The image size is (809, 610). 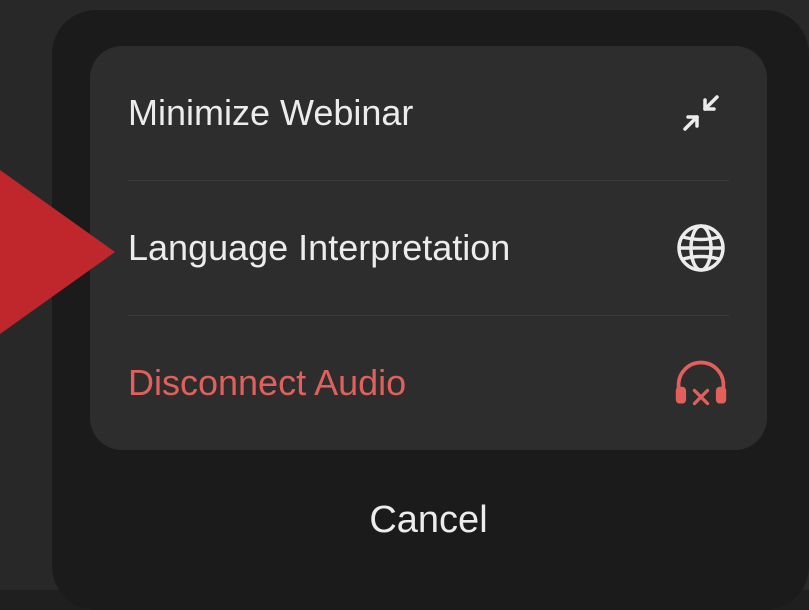 I want to click on cancel-button: Cancel, so click(x=428, y=520).